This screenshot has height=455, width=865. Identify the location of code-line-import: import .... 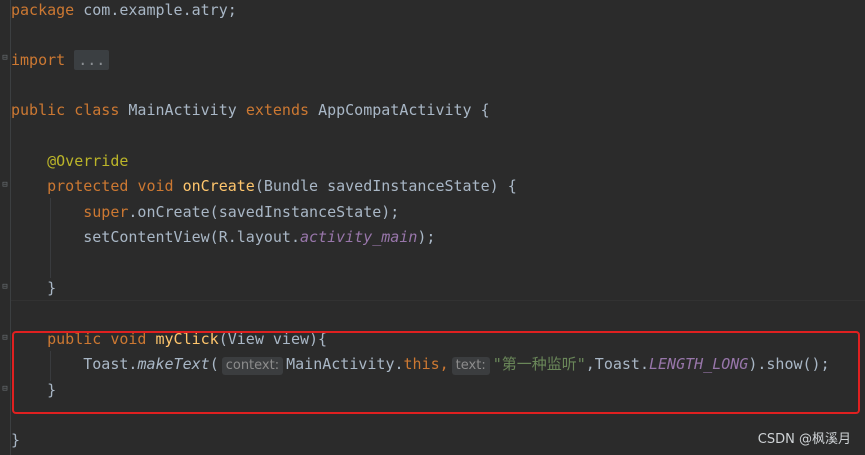
(60, 60).